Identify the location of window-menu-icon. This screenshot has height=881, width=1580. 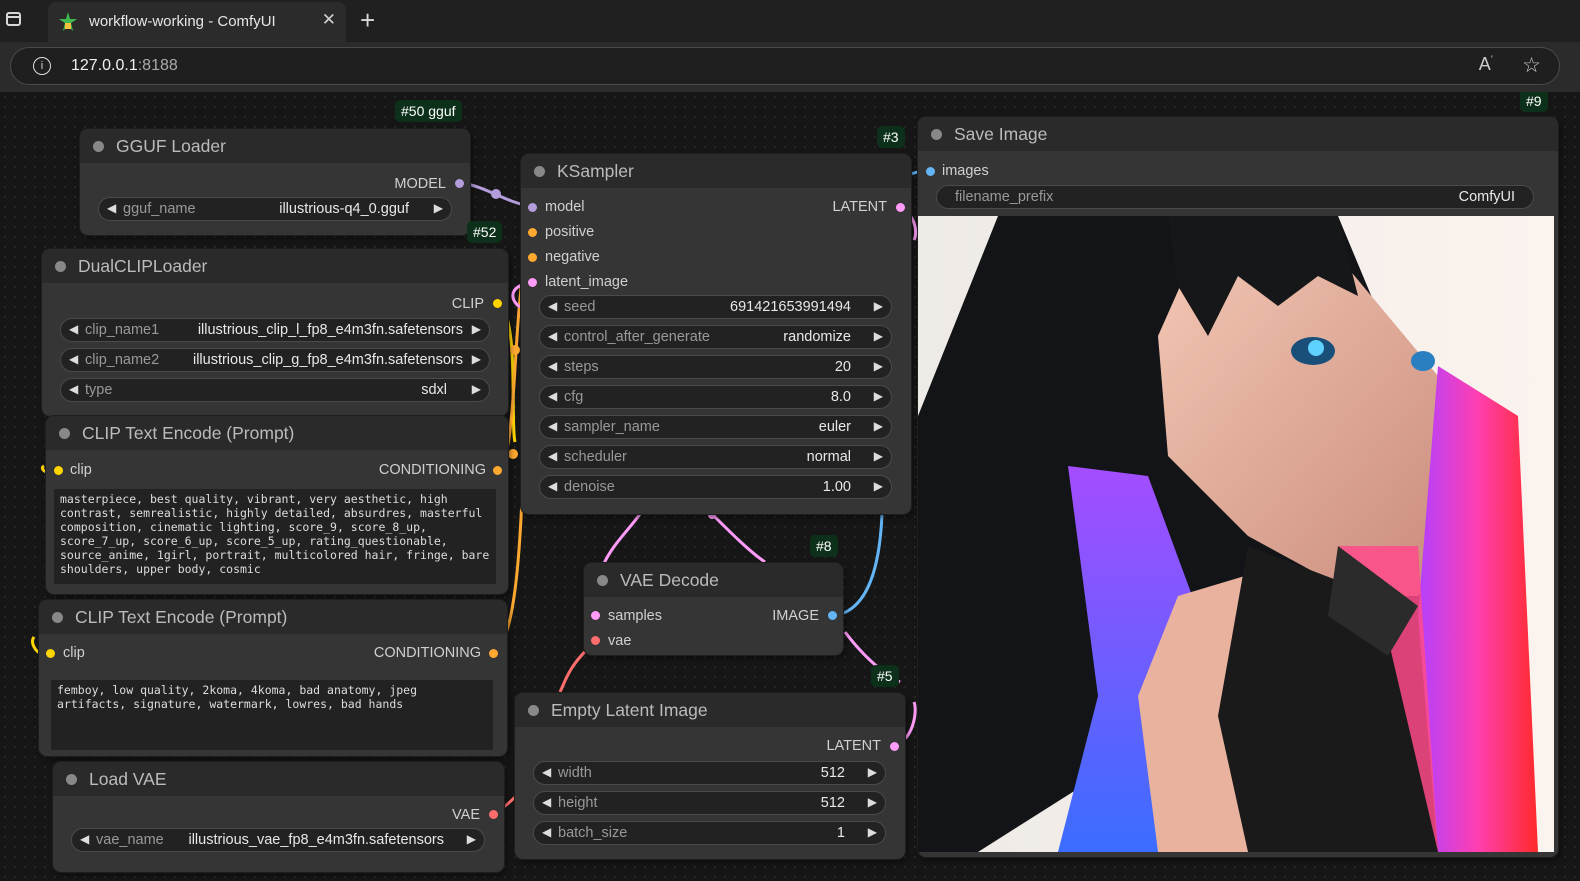
(13, 19).